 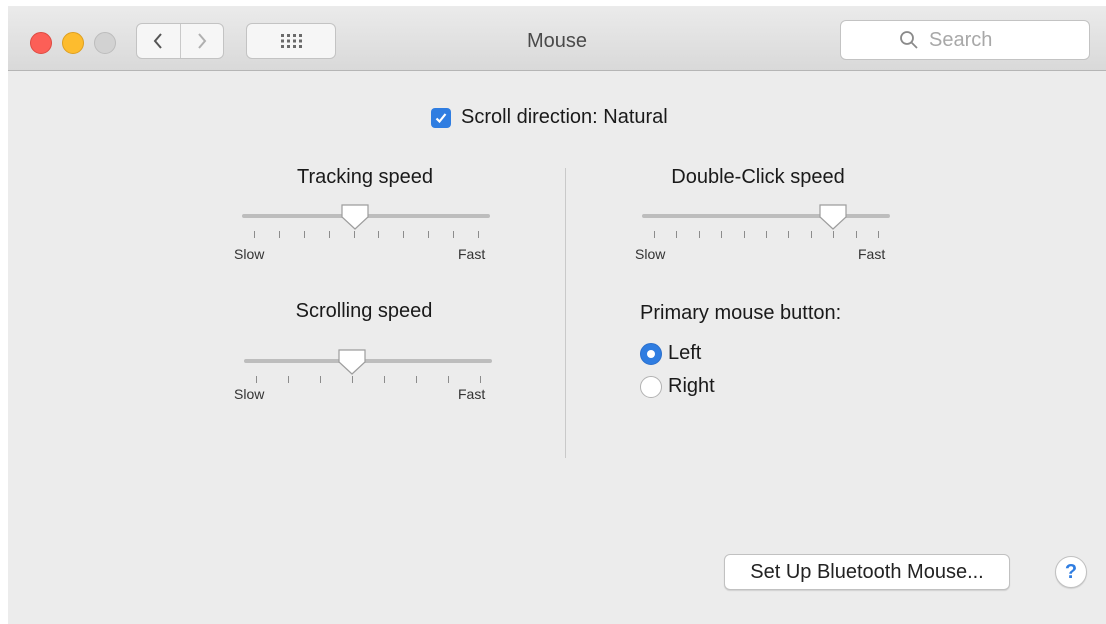 I want to click on chevron-right-icon, so click(x=202, y=41).